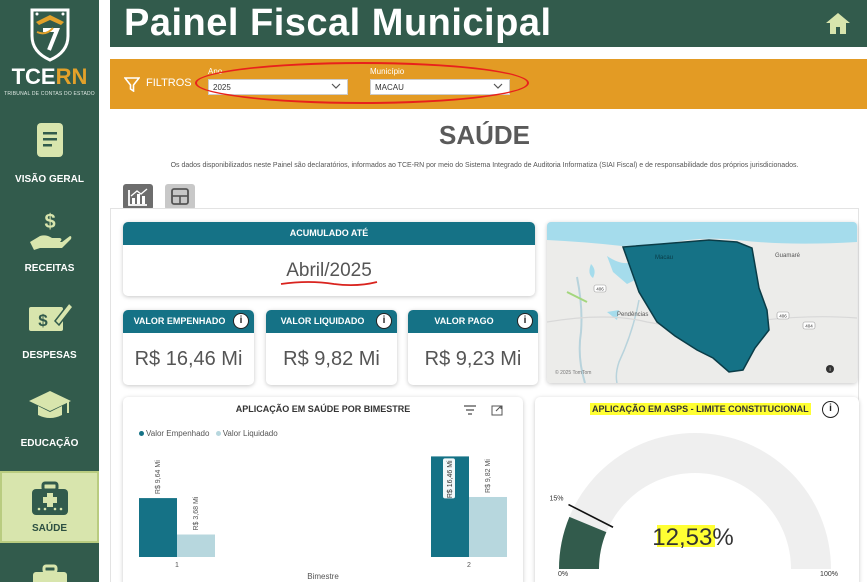  I want to click on x-axis-label: Bimestre, so click(323, 576).